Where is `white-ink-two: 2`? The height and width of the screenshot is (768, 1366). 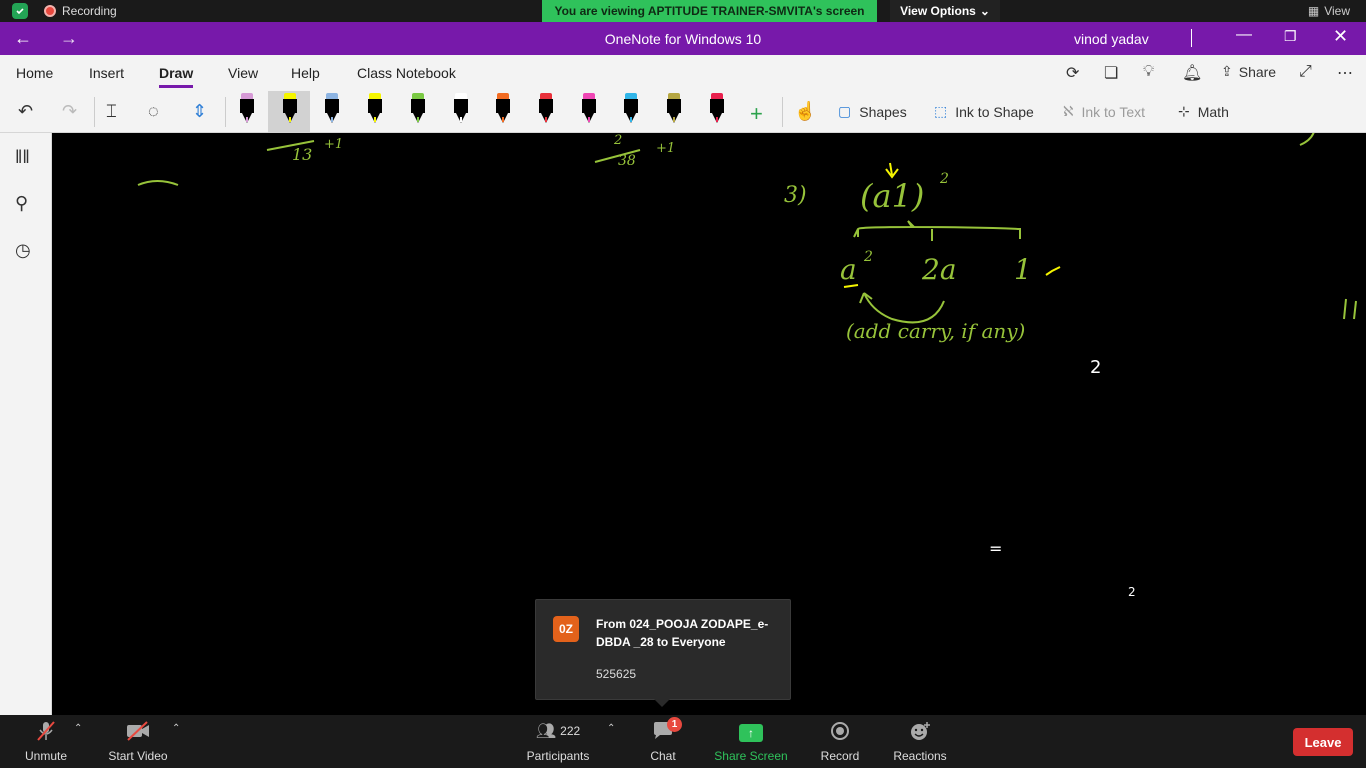 white-ink-two: 2 is located at coordinates (1096, 367).